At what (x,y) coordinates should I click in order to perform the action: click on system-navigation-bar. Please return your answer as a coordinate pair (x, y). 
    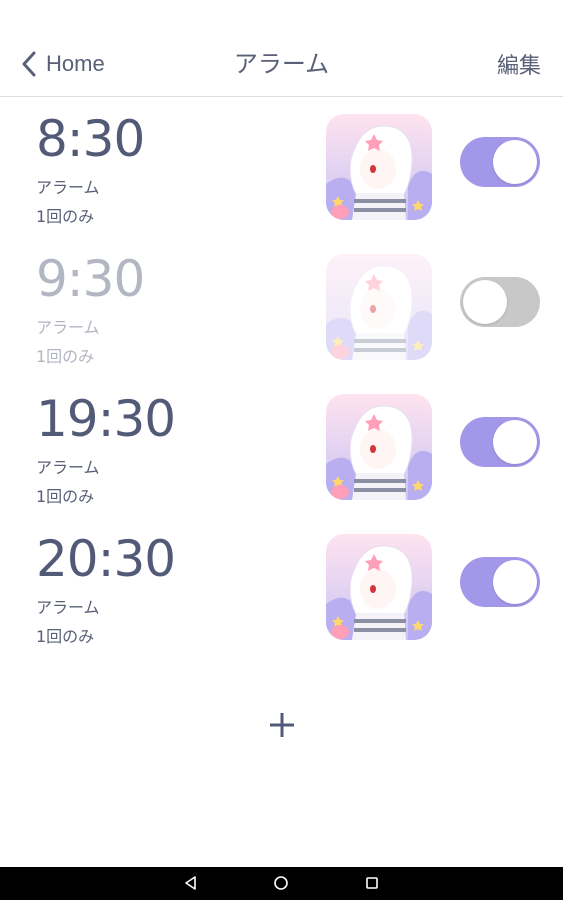
    Looking at the image, I should click on (281, 883).